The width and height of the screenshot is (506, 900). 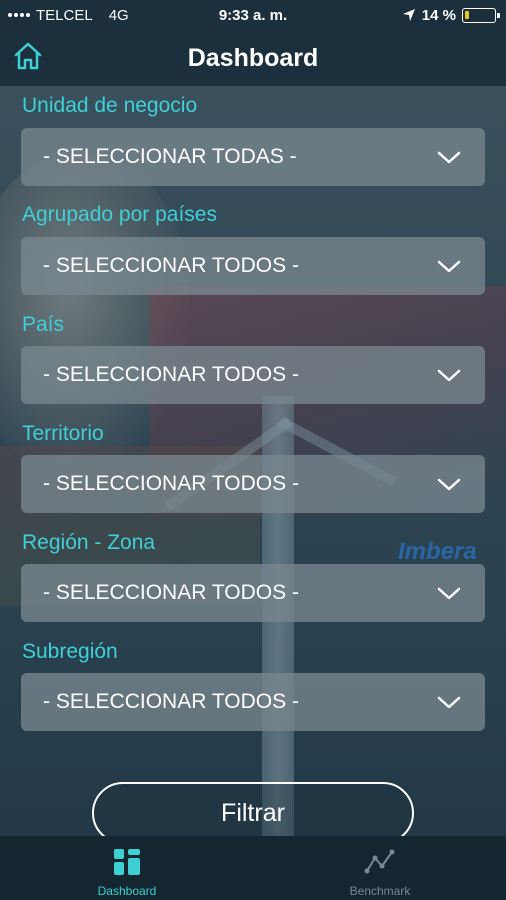 What do you see at coordinates (170, 156) in the screenshot?
I see `select-value: - SELECCIONAR TODAS -` at bounding box center [170, 156].